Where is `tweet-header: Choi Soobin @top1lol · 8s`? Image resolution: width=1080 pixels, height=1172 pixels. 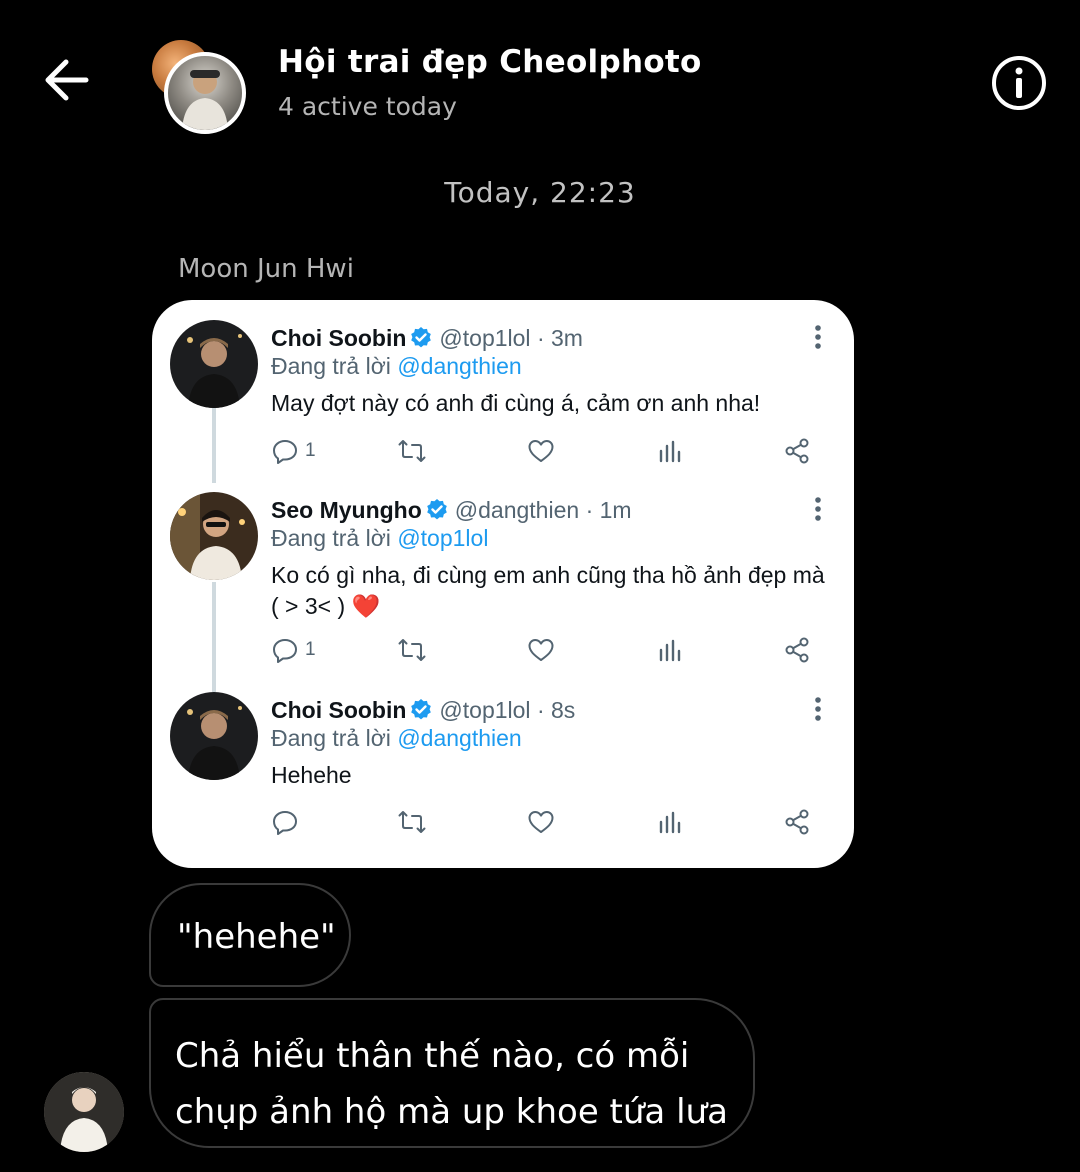
tweet-header: Choi Soobin @top1lol · 8s is located at coordinates (423, 710).